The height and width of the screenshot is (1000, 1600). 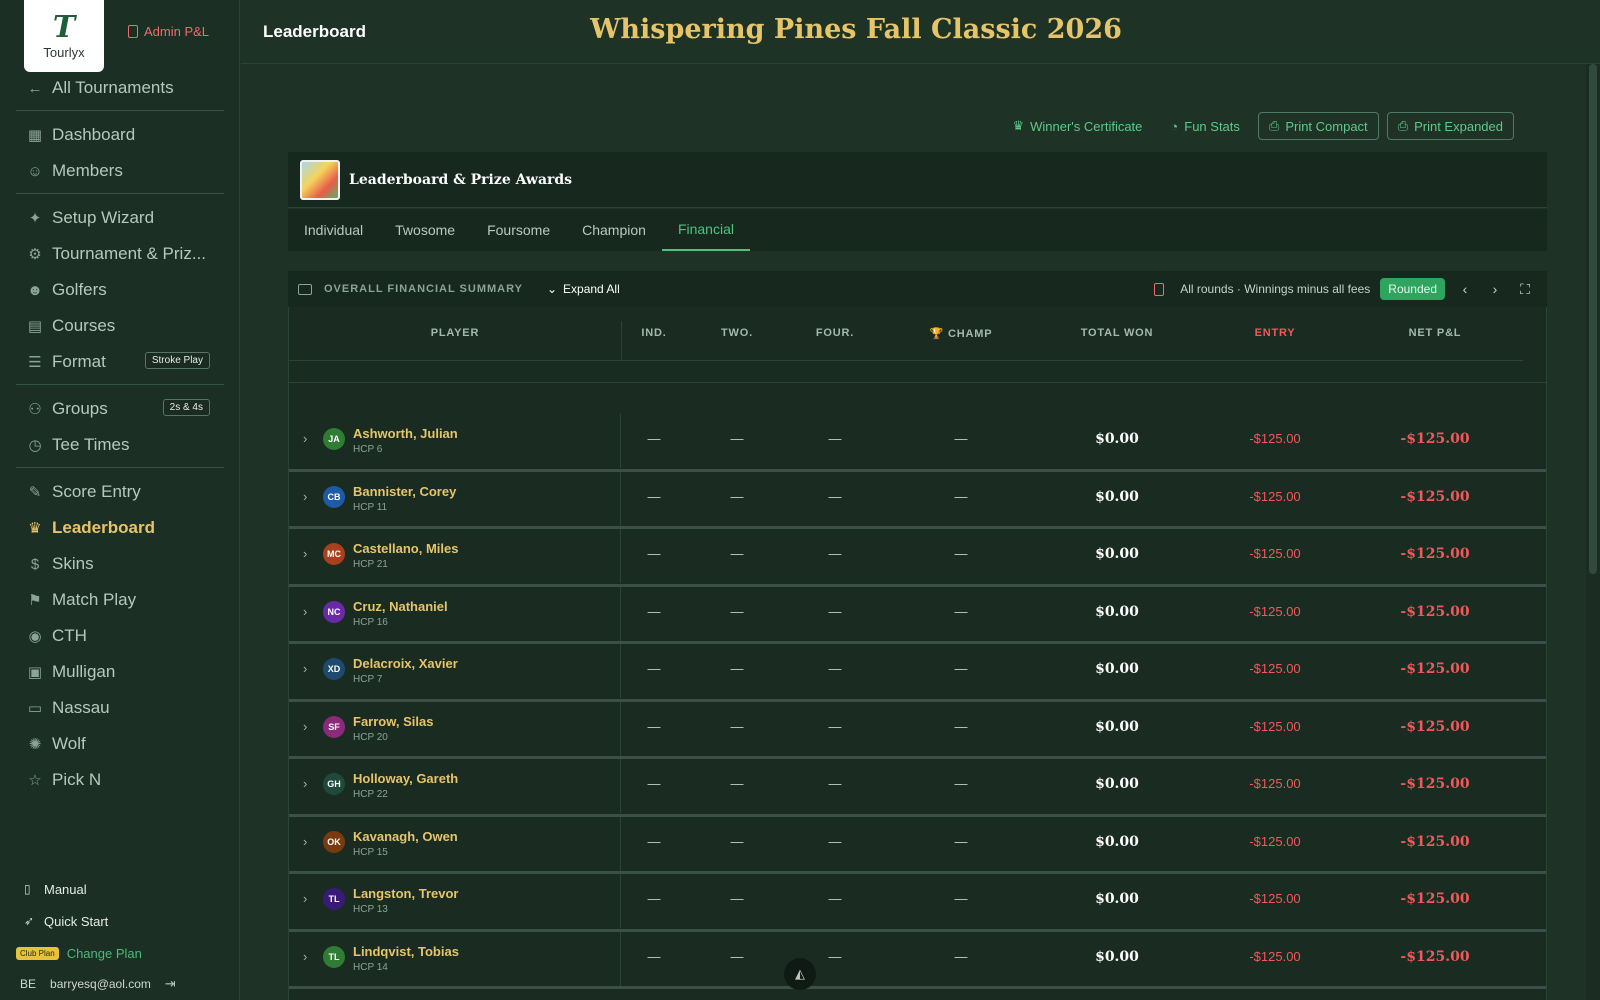 What do you see at coordinates (1117, 333) in the screenshot?
I see `col-total-won: TOTAL WON` at bounding box center [1117, 333].